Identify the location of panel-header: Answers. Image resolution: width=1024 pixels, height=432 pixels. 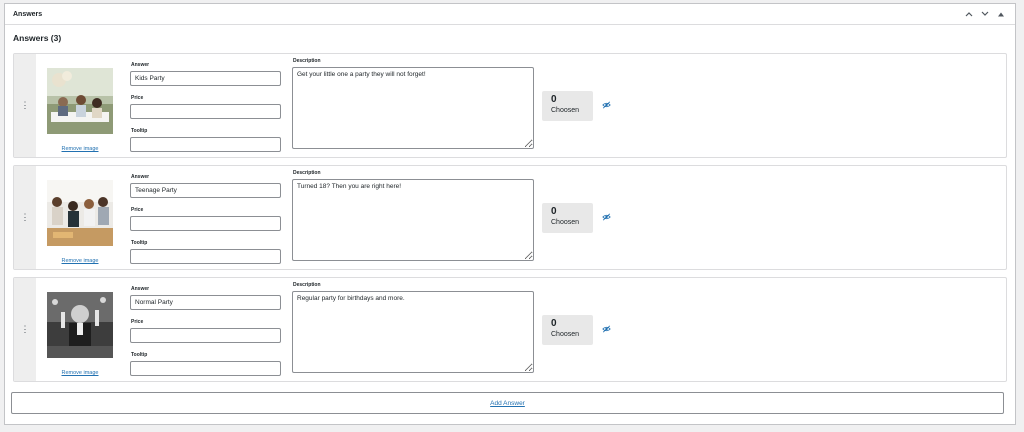
(510, 14).